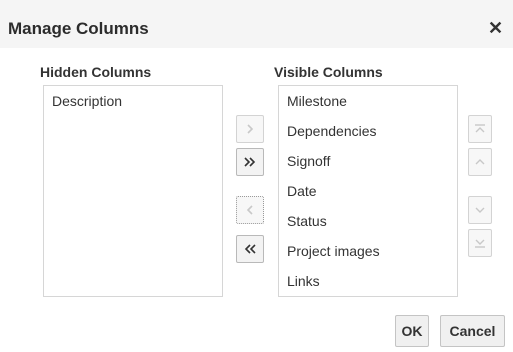 This screenshot has width=513, height=352. Describe the element at coordinates (328, 72) in the screenshot. I see `visible-columns-label: Visible Columns` at that location.